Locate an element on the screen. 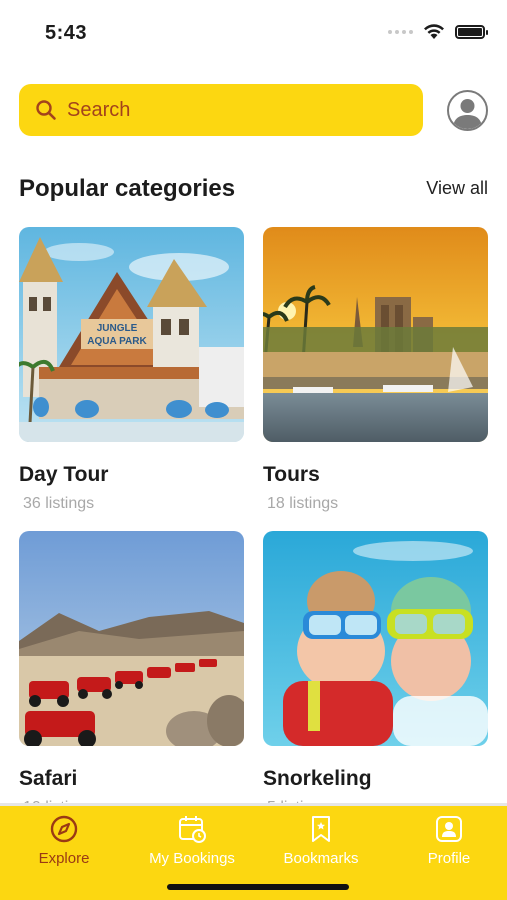  signal-icon is located at coordinates (400, 32).